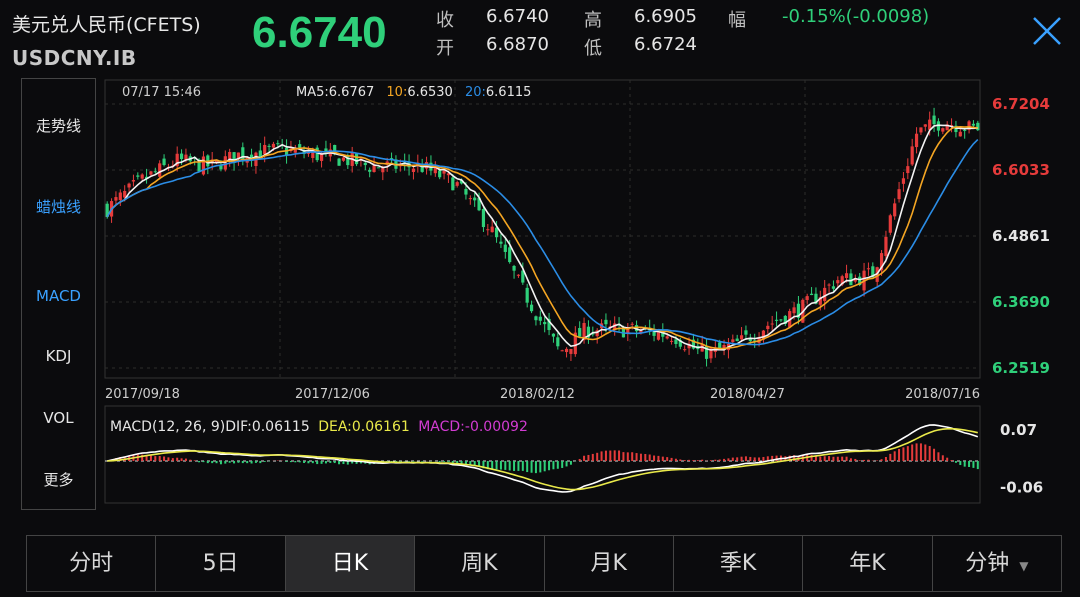  What do you see at coordinates (1021, 302) in the screenshot?
I see `y-tick-label: 6.3690` at bounding box center [1021, 302].